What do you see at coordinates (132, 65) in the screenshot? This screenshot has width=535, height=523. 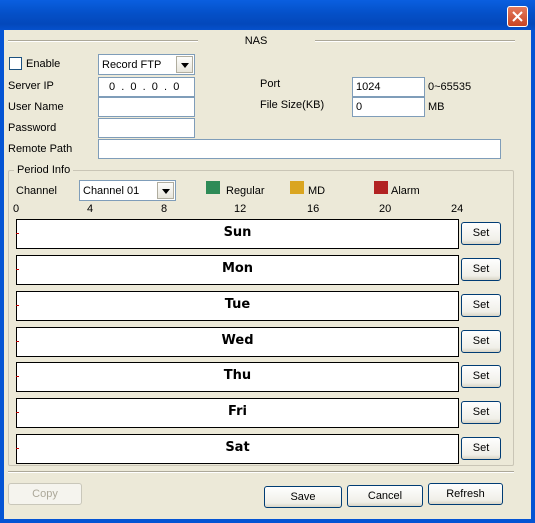 I see `upload-type-value: Record FTP` at bounding box center [132, 65].